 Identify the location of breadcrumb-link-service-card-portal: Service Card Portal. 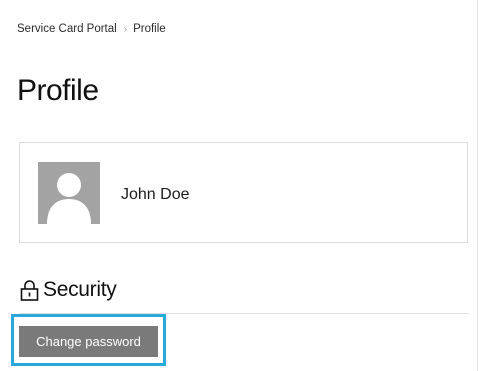
(67, 29).